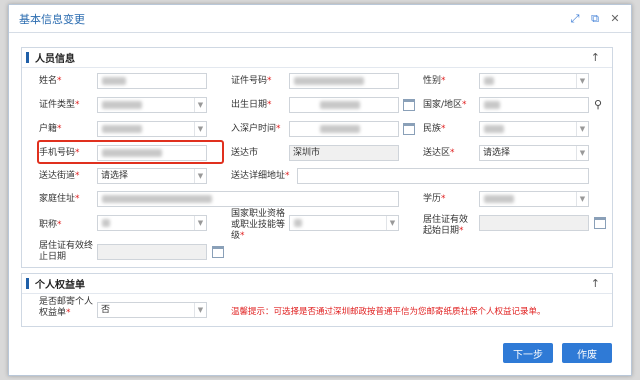 The width and height of the screenshot is (640, 380). I want to click on name-label: 姓名*, so click(50, 81).